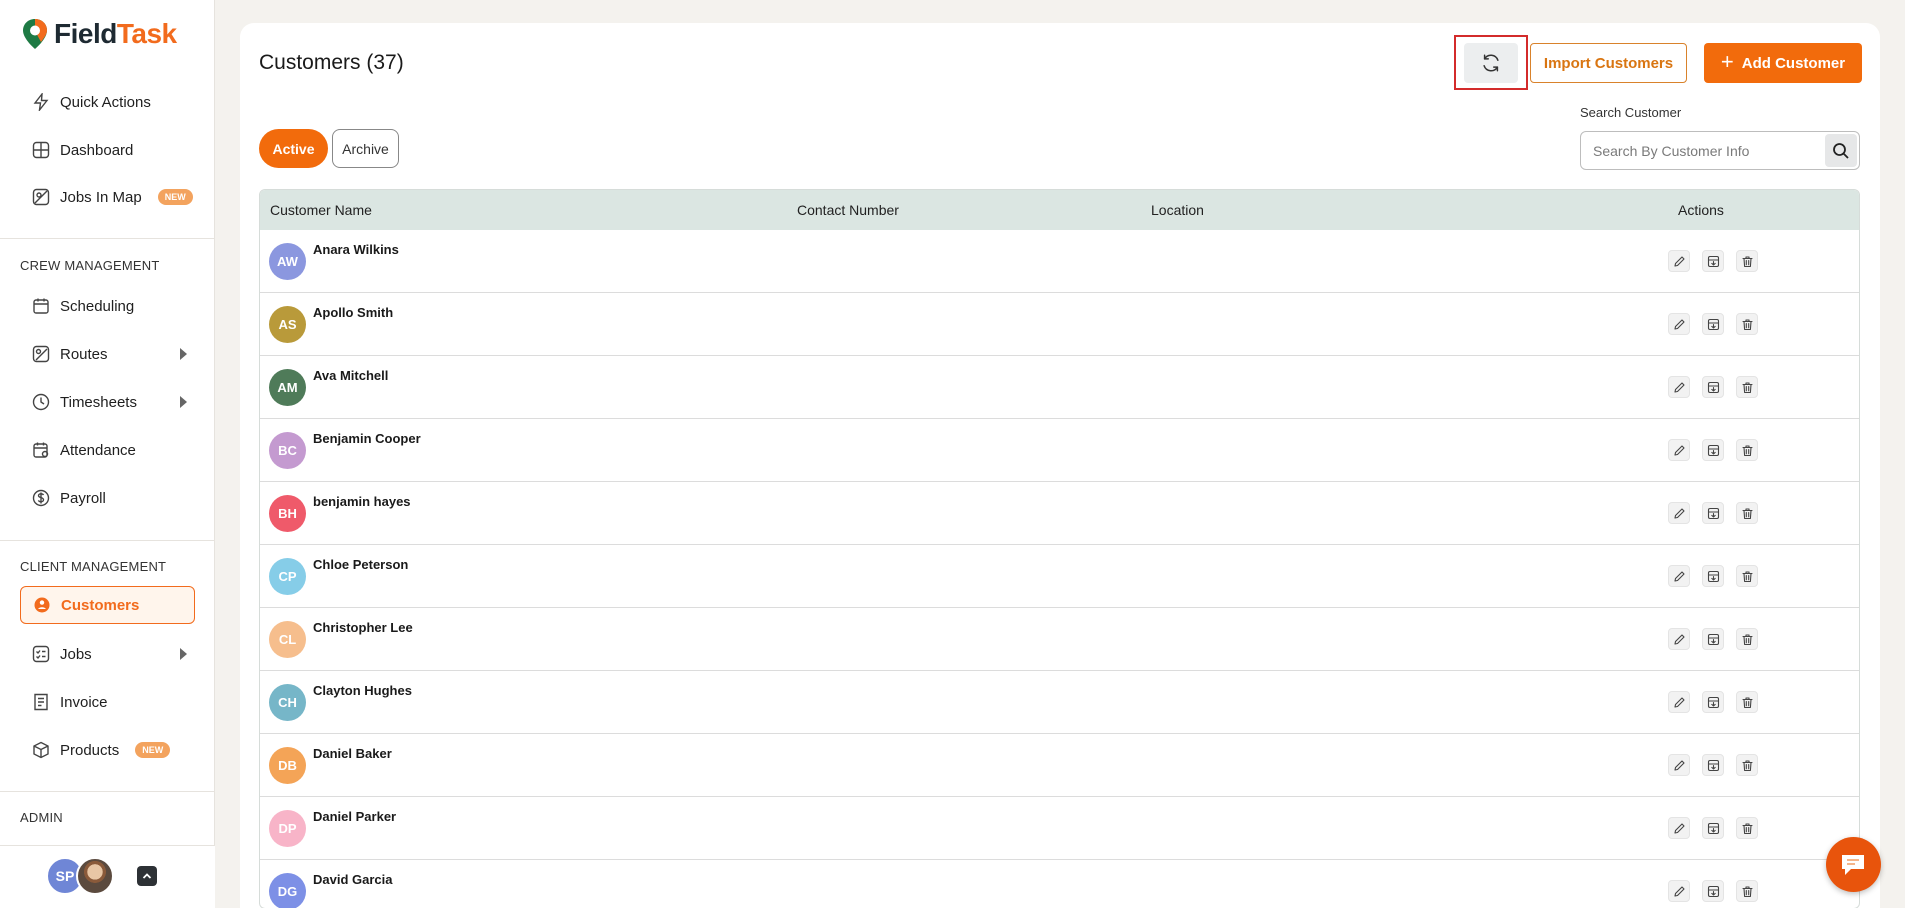 This screenshot has width=1905, height=908. I want to click on customer-name: David Garcia, so click(353, 879).